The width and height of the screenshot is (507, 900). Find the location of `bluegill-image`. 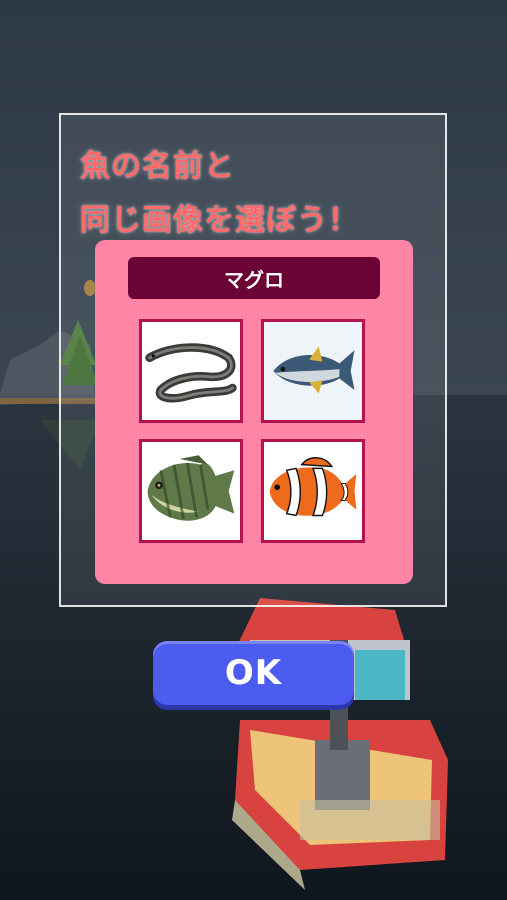

bluegill-image is located at coordinates (191, 488).